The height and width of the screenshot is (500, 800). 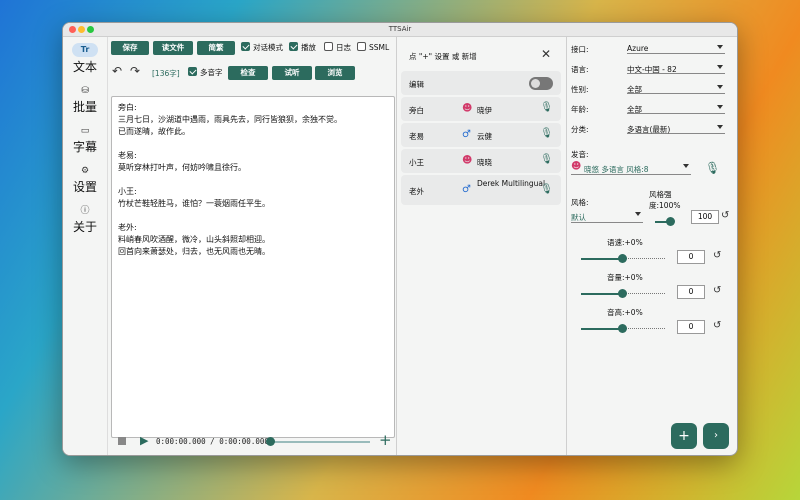 What do you see at coordinates (634, 109) in the screenshot?
I see `age-value: 全部` at bounding box center [634, 109].